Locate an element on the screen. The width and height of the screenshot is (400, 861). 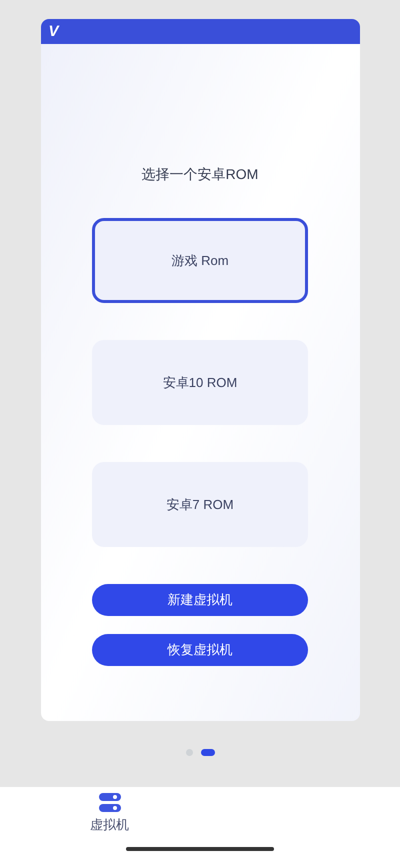
app-logo: V is located at coordinates (53, 31).